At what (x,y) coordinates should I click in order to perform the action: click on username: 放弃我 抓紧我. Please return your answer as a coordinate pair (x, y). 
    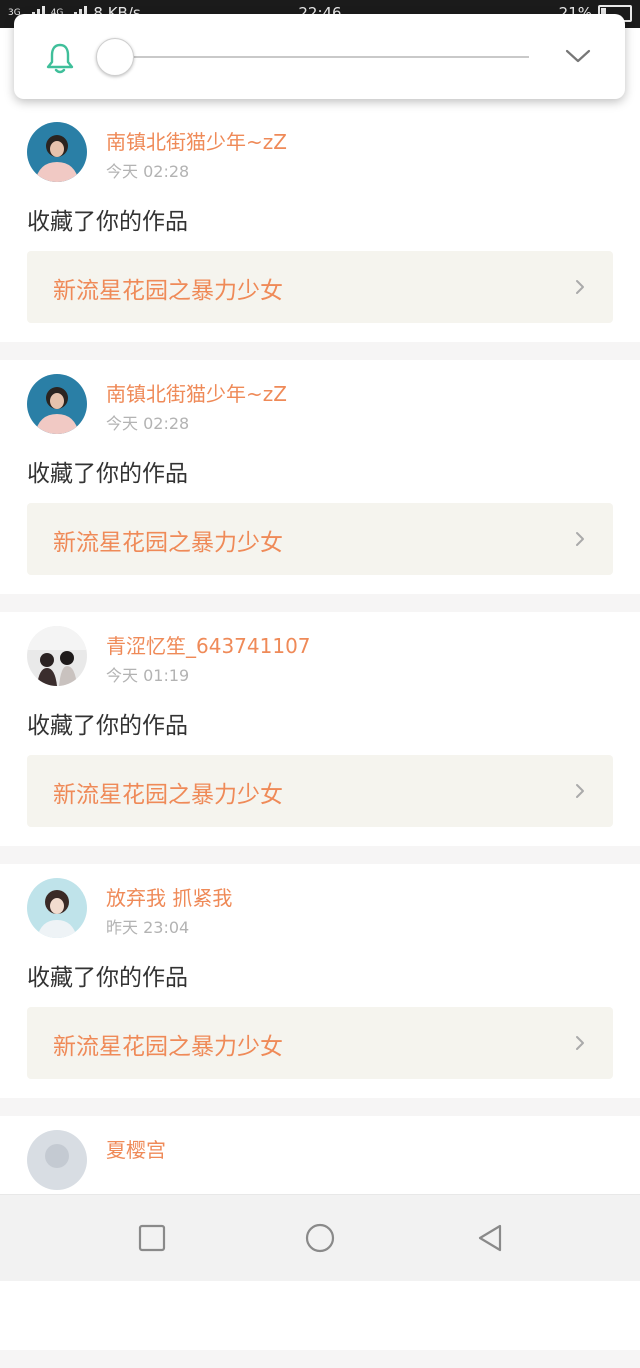
    Looking at the image, I should click on (169, 896).